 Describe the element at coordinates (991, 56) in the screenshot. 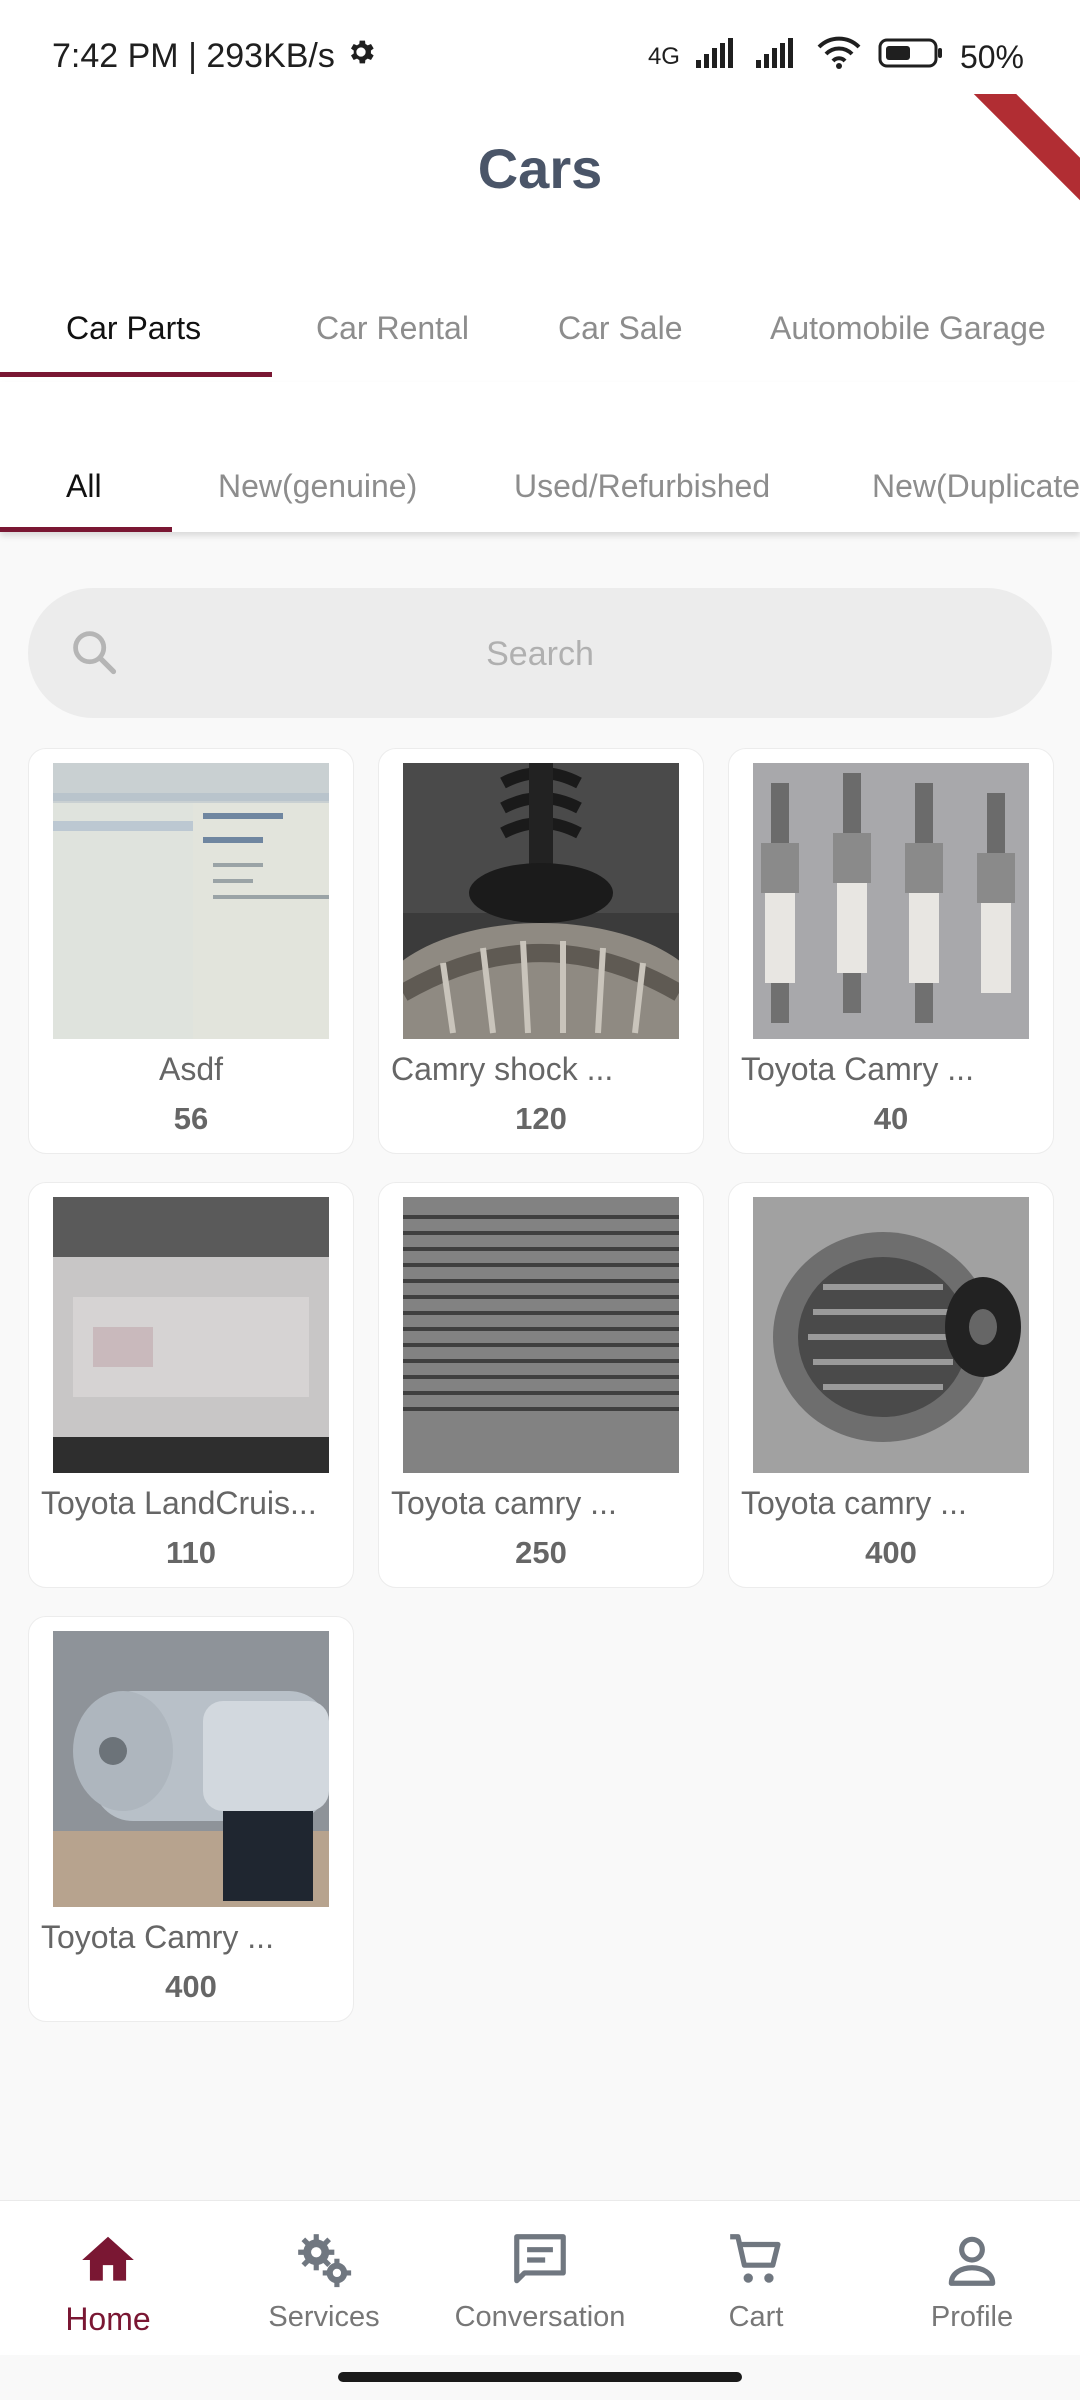

I see `battery-percent: 50%` at that location.